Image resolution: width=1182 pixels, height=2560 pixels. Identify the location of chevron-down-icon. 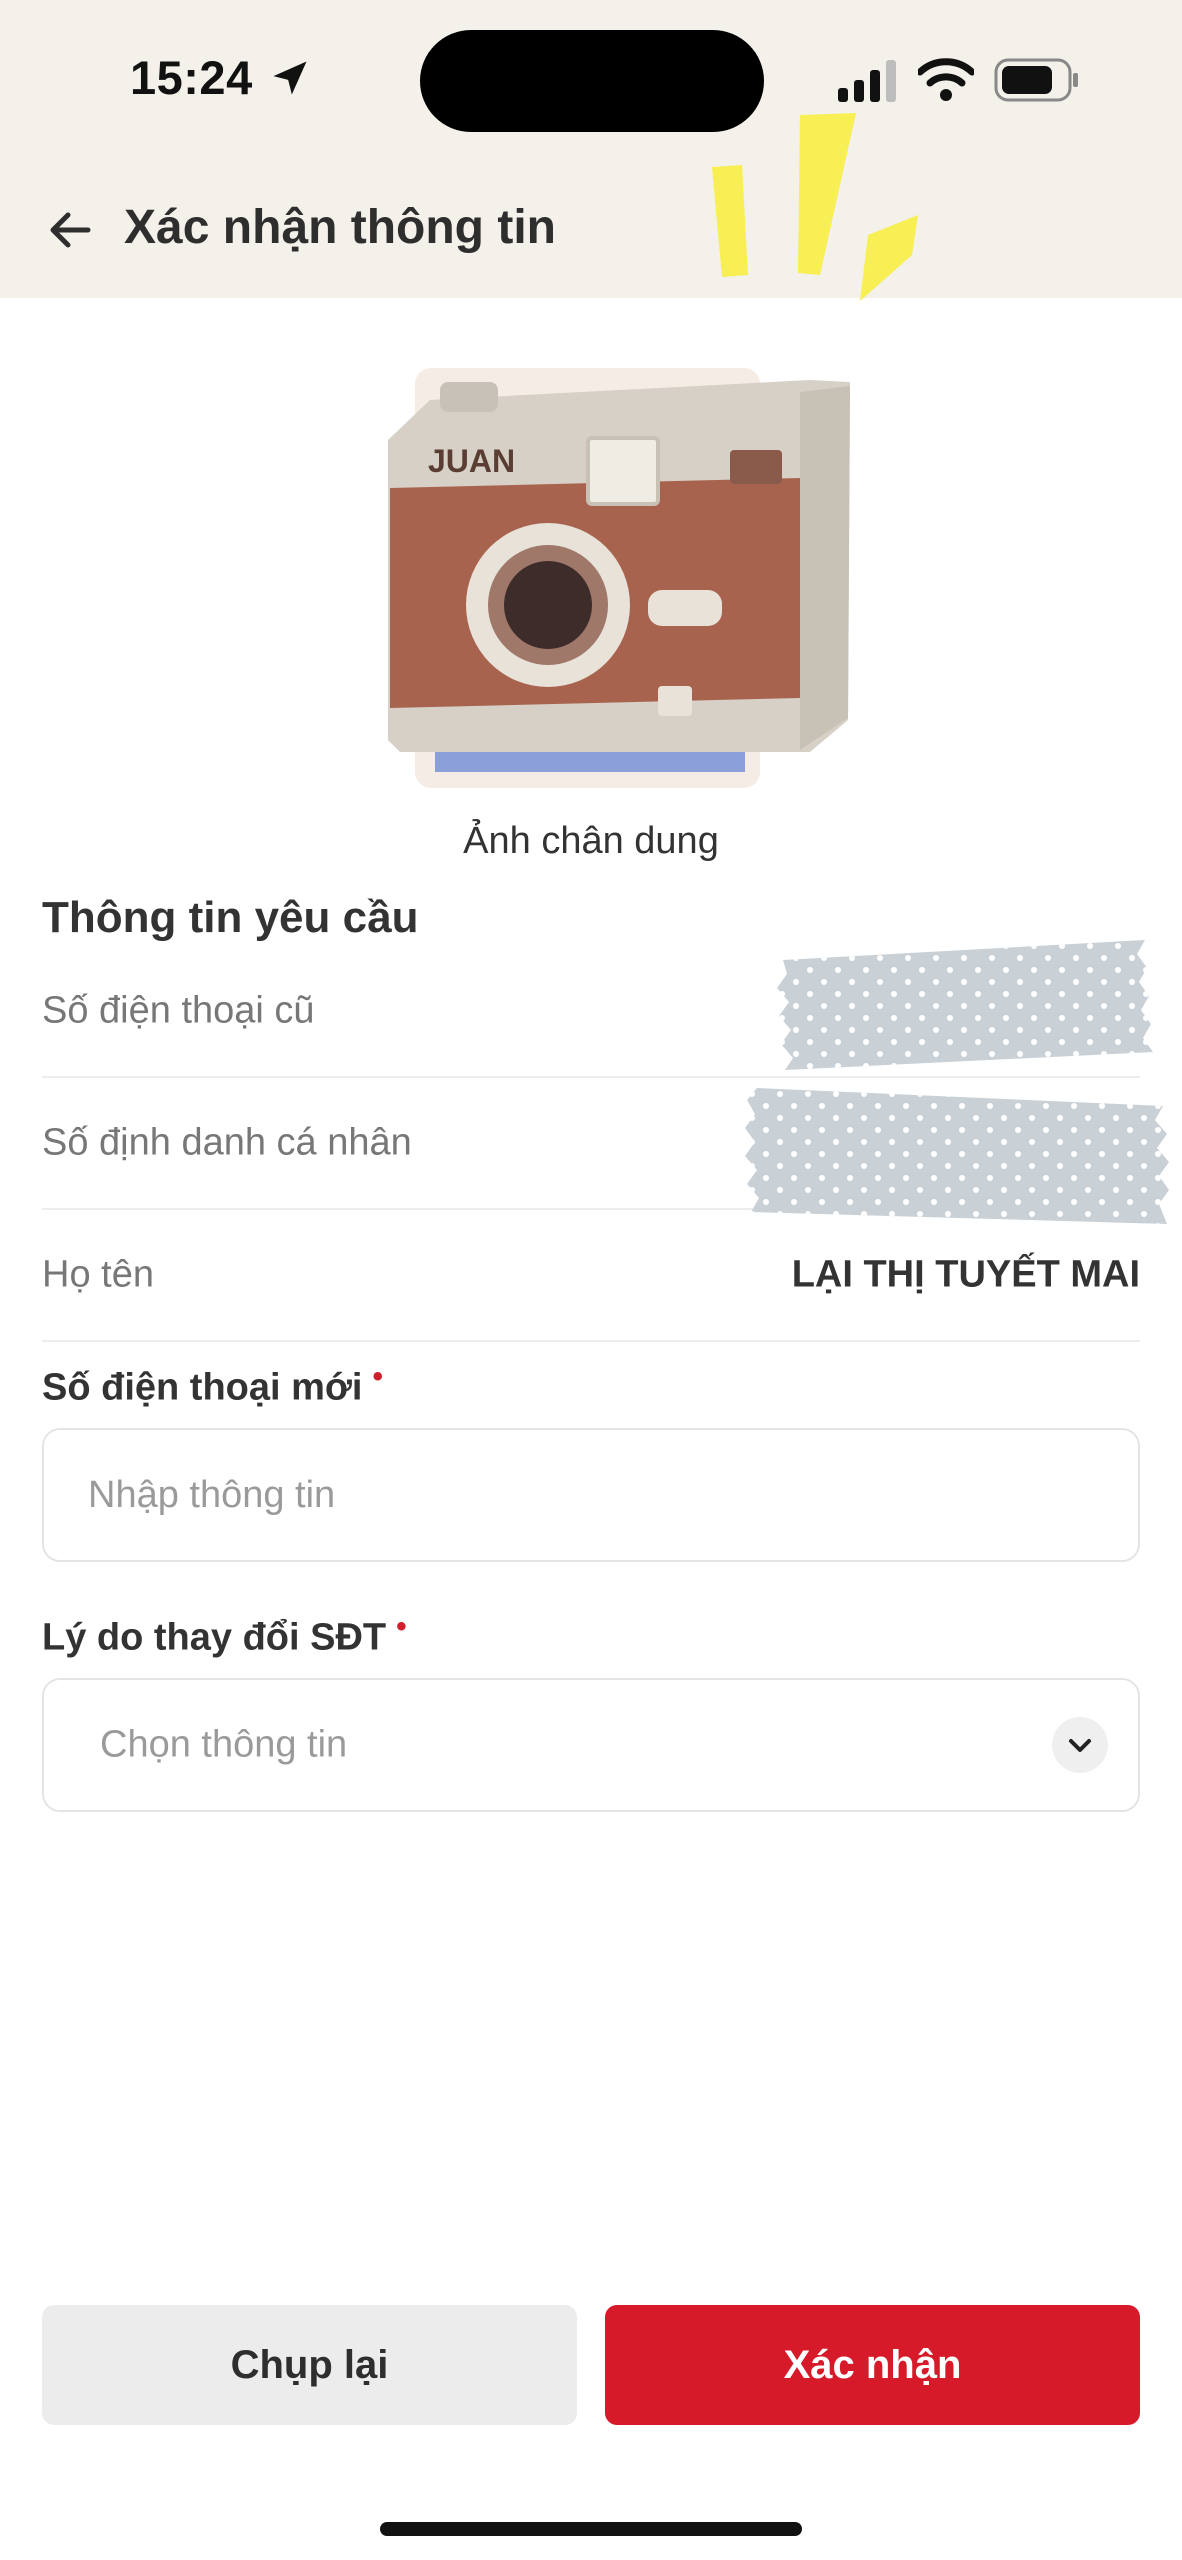
(1080, 1745).